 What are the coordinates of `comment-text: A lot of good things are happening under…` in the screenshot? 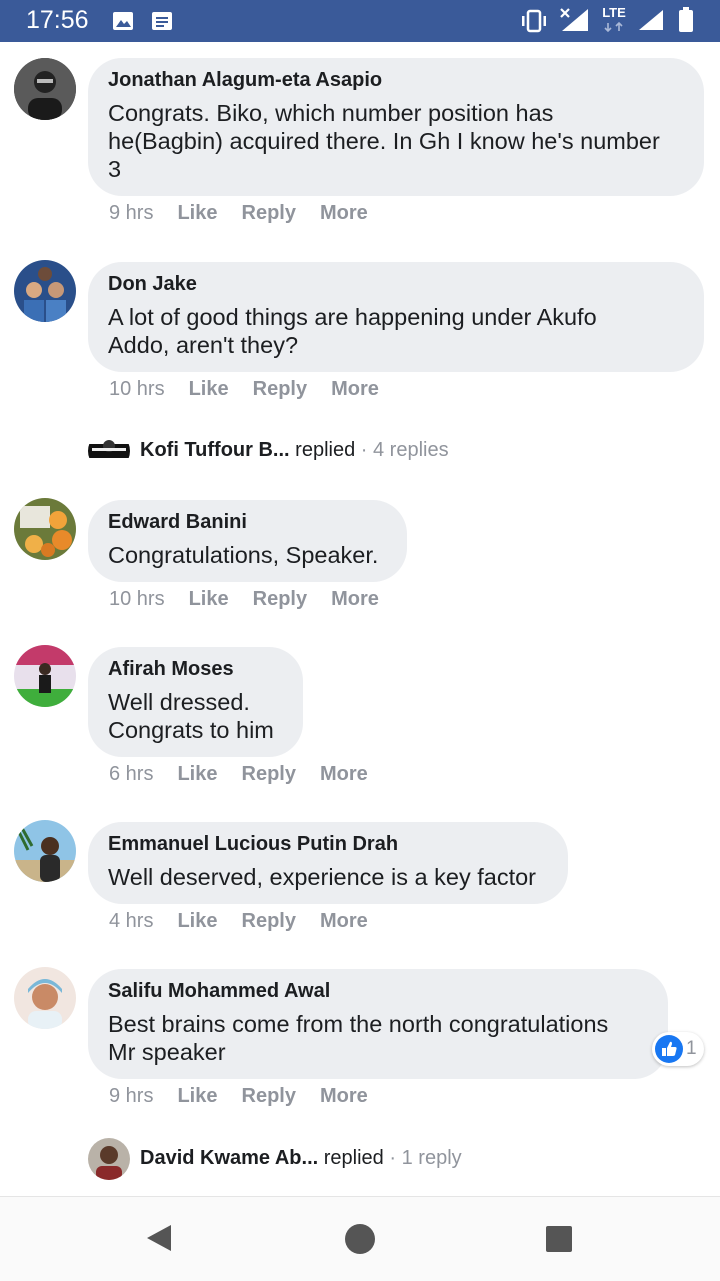 It's located at (352, 331).